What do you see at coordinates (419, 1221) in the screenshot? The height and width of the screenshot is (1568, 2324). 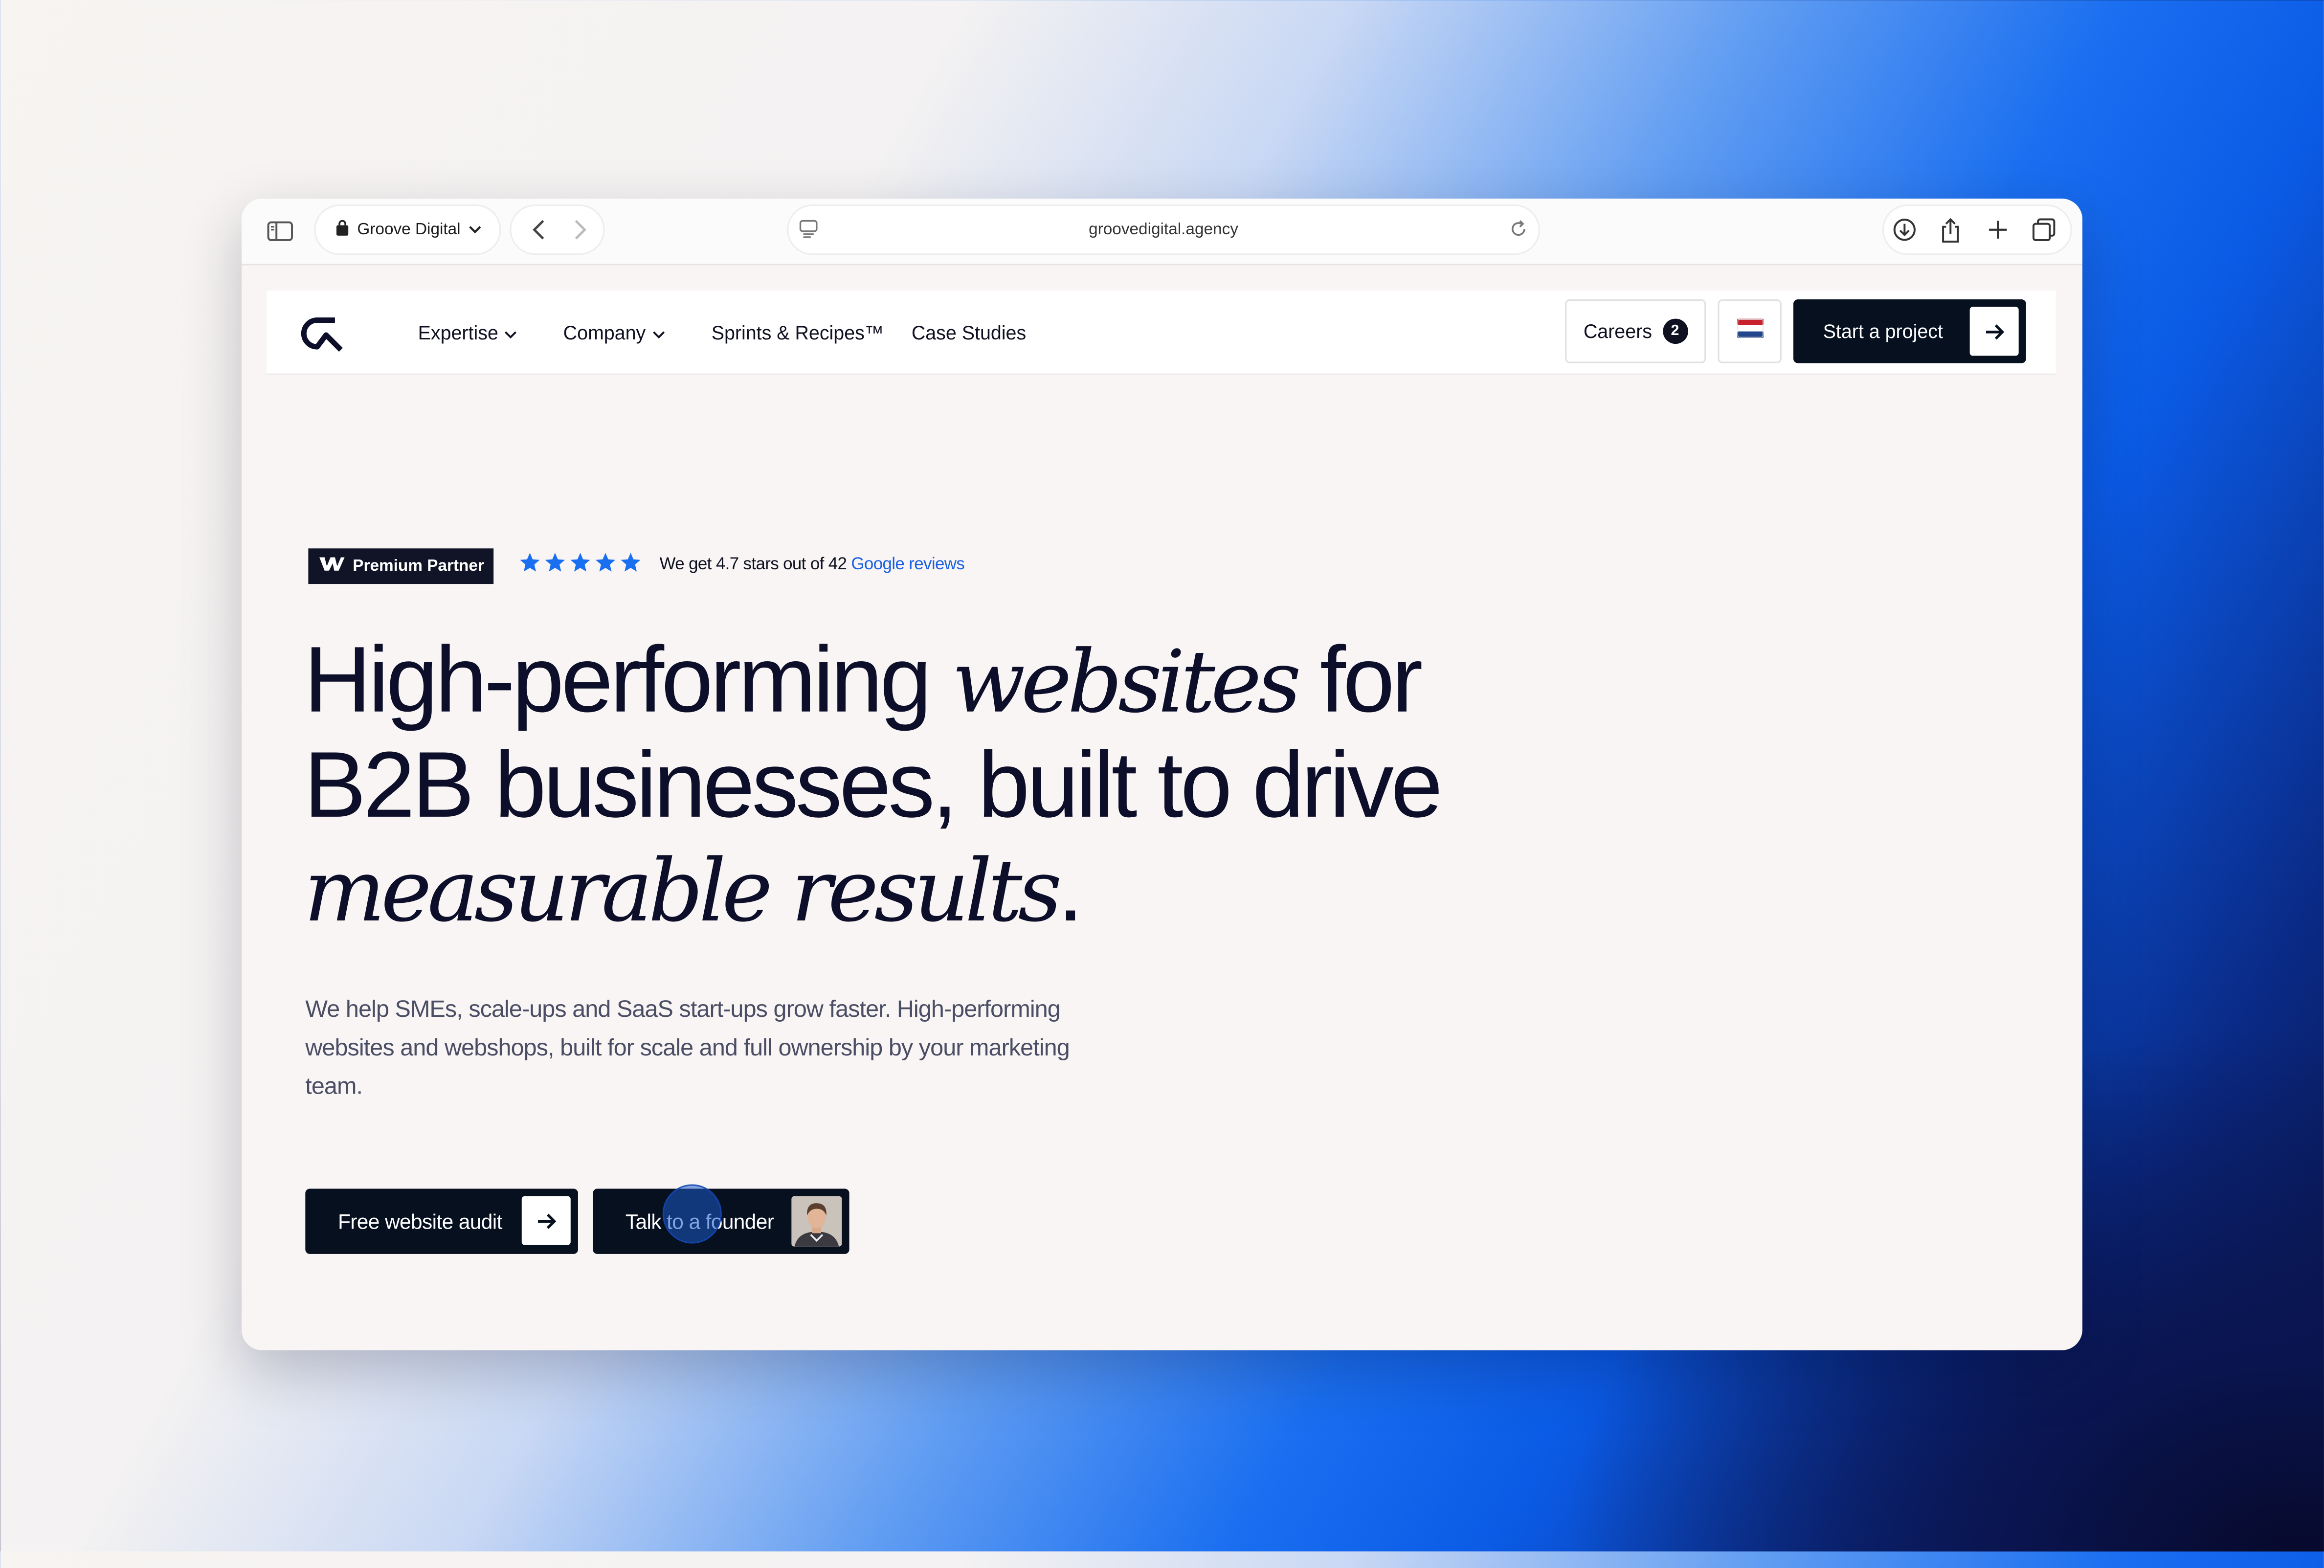 I see `free-audit-label: Free website audit` at bounding box center [419, 1221].